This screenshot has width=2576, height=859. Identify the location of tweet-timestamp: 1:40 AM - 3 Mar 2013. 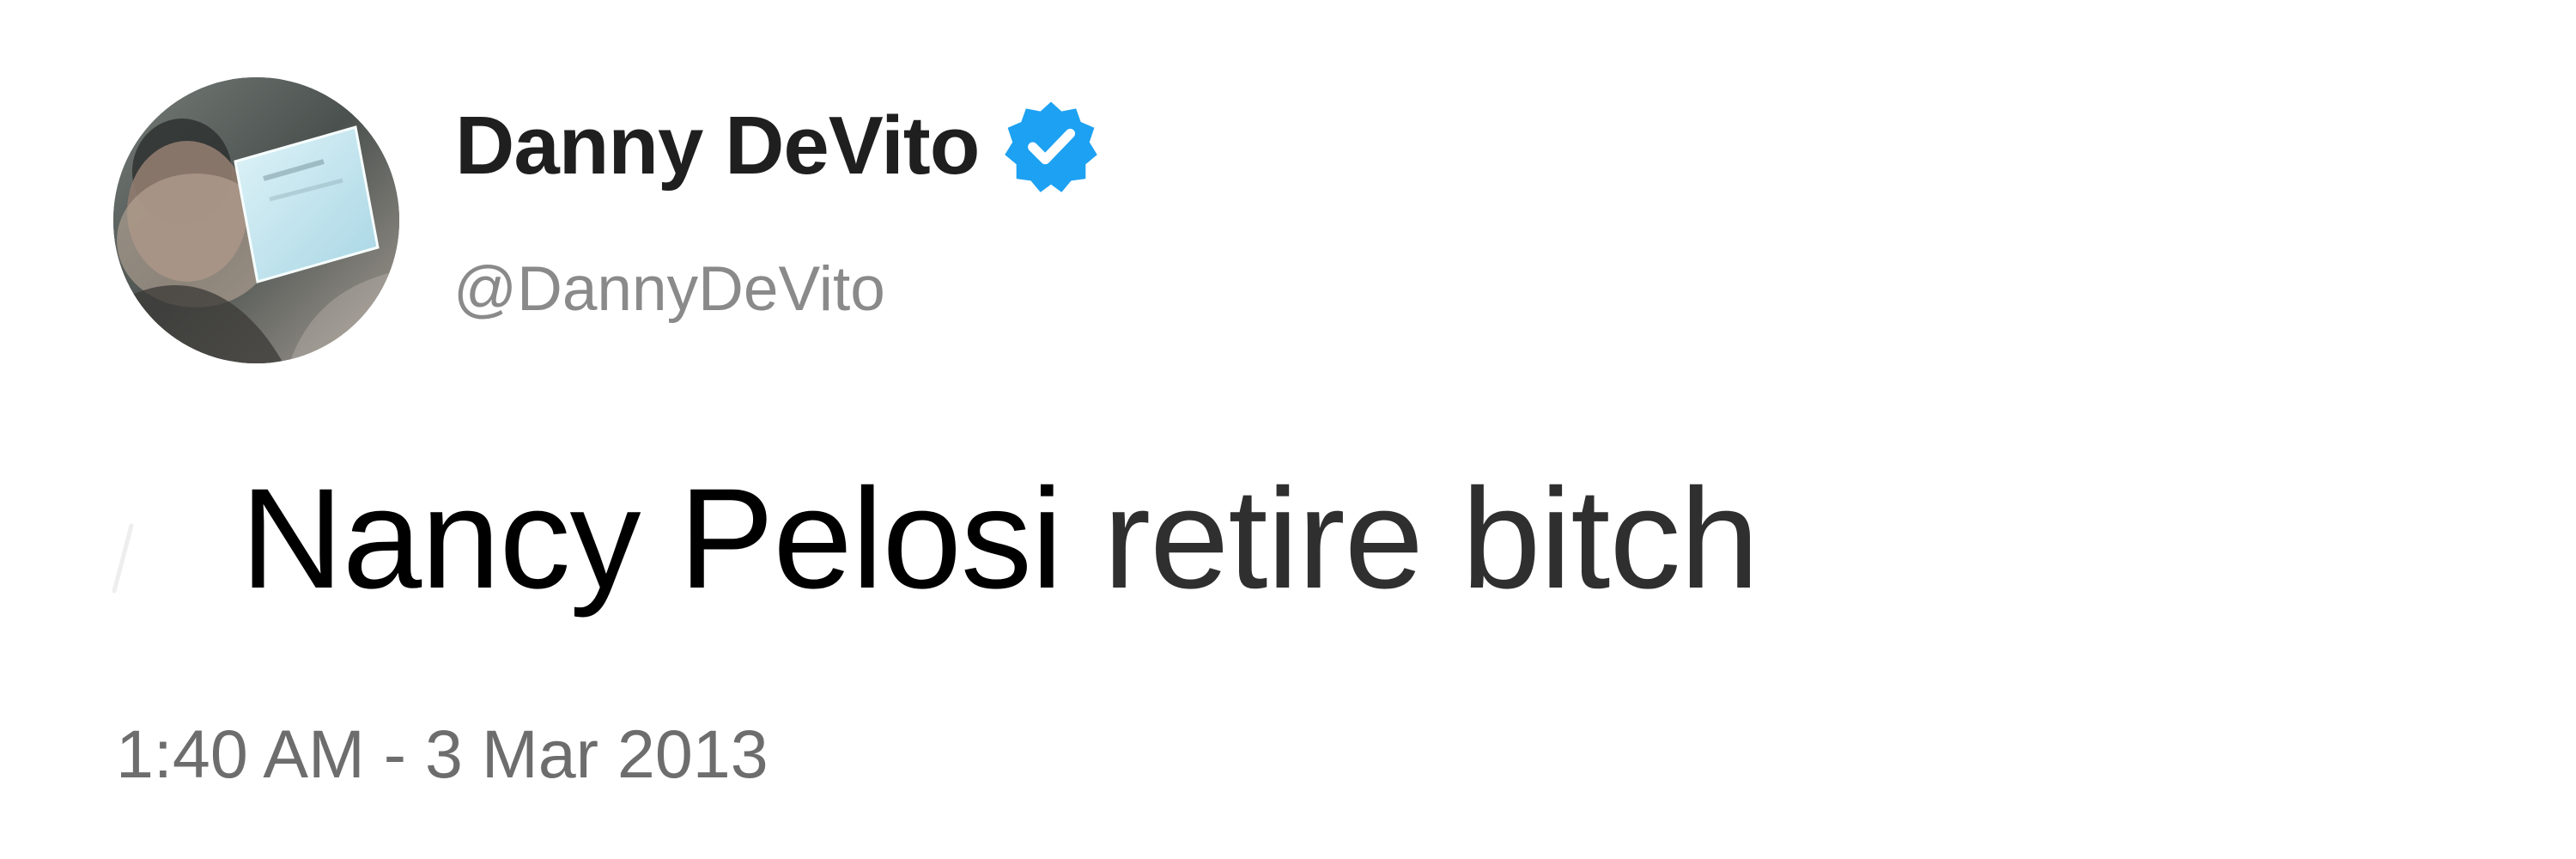
(442, 754).